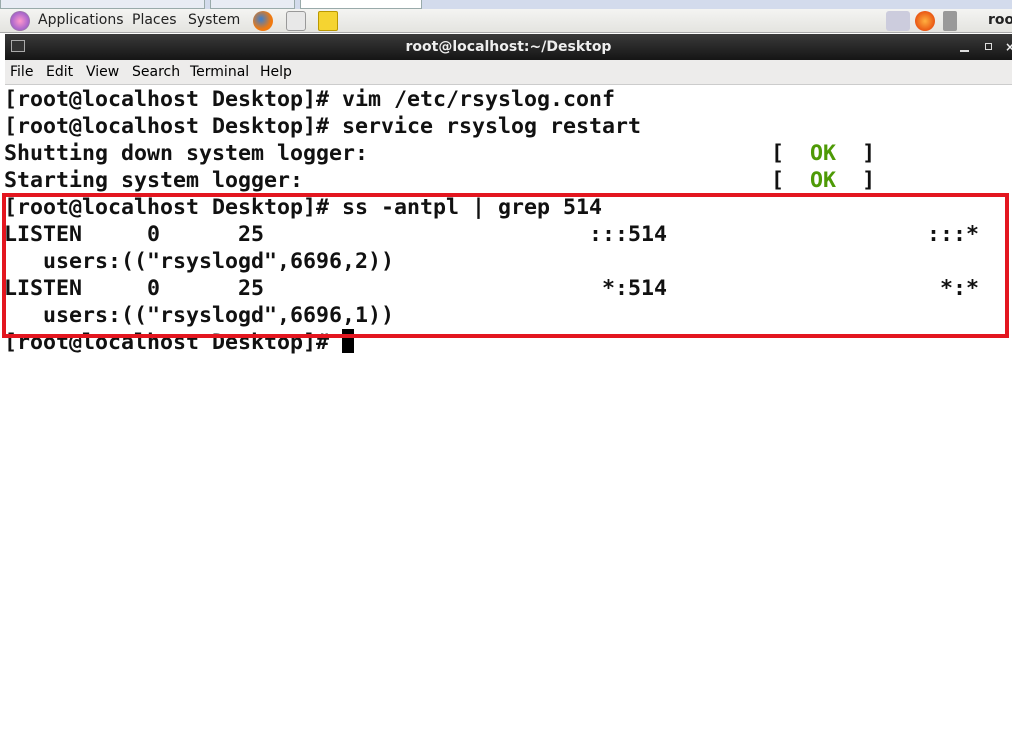  Describe the element at coordinates (219, 72) in the screenshot. I see `menu-terminal: Terminal` at that location.